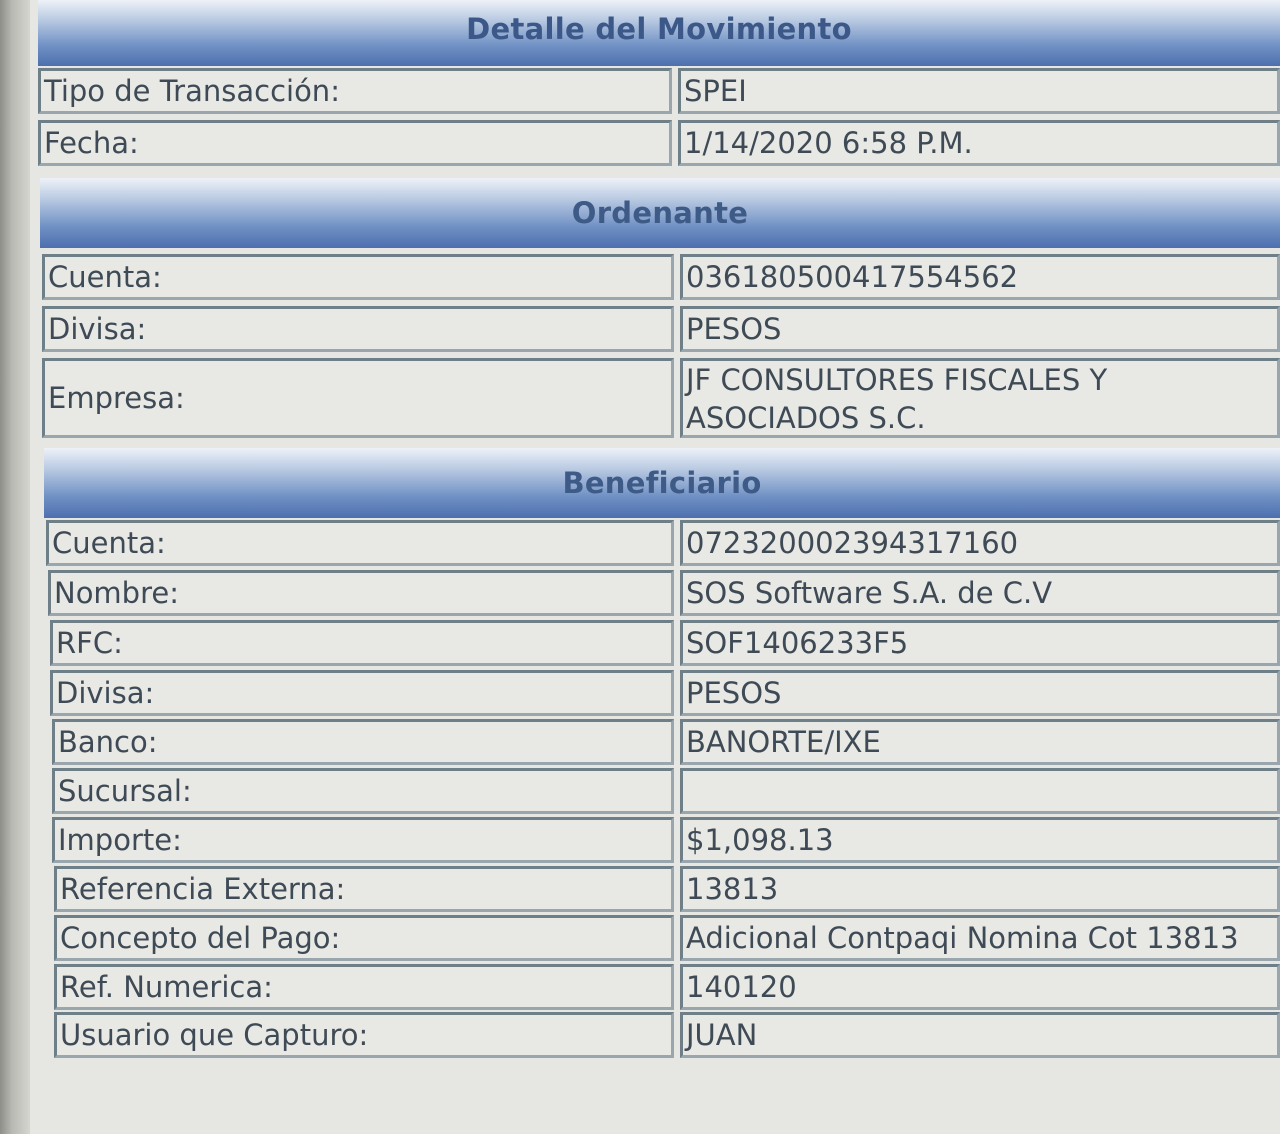 The width and height of the screenshot is (1280, 1134). Describe the element at coordinates (358, 398) in the screenshot. I see `label-ordenante-empresa: Empresa:` at that location.